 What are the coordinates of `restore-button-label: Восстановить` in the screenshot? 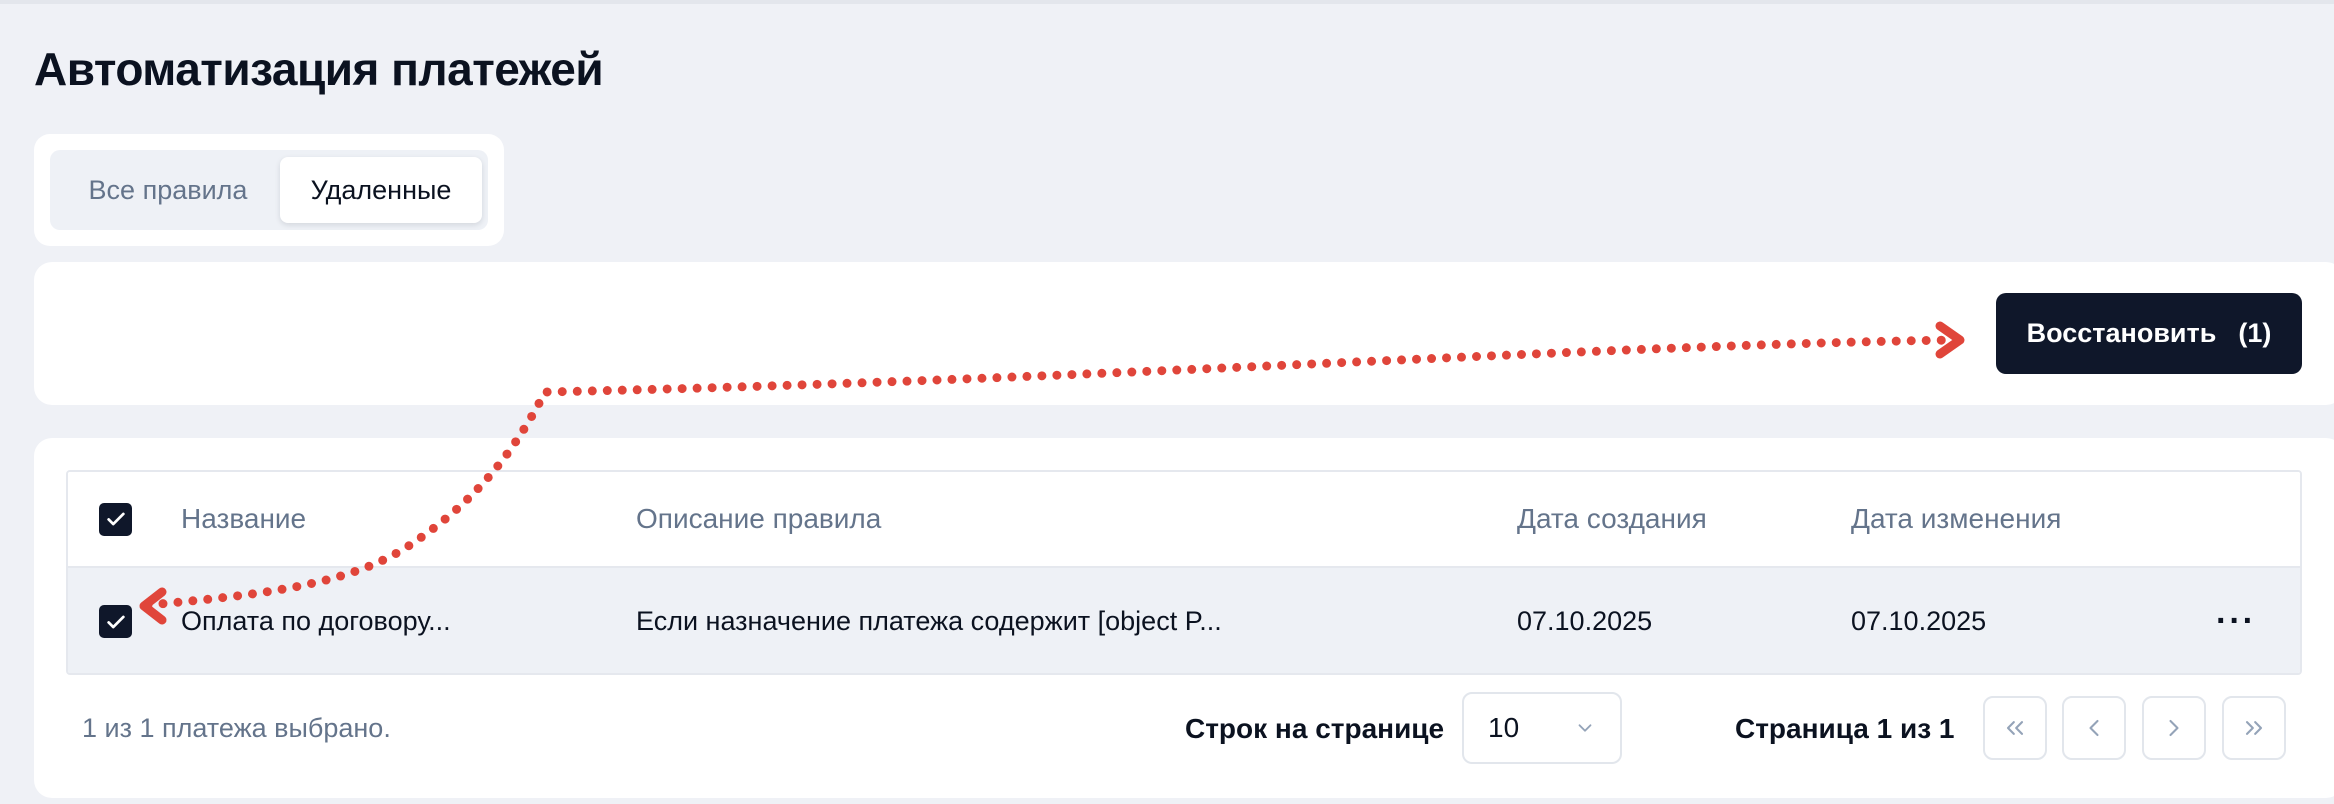 It's located at (2121, 333).